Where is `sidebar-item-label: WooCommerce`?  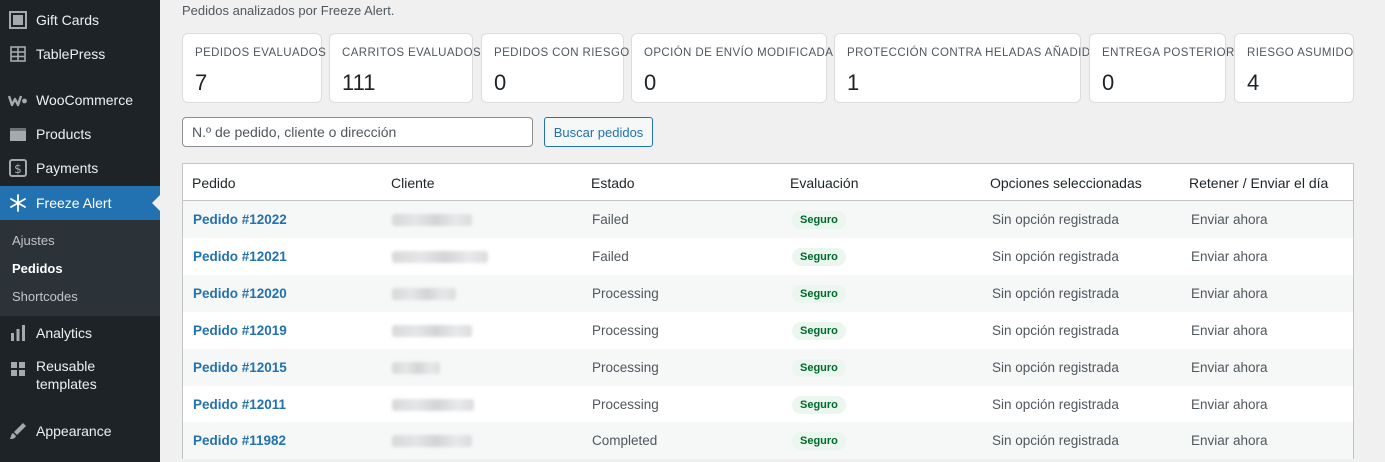 sidebar-item-label: WooCommerce is located at coordinates (84, 100).